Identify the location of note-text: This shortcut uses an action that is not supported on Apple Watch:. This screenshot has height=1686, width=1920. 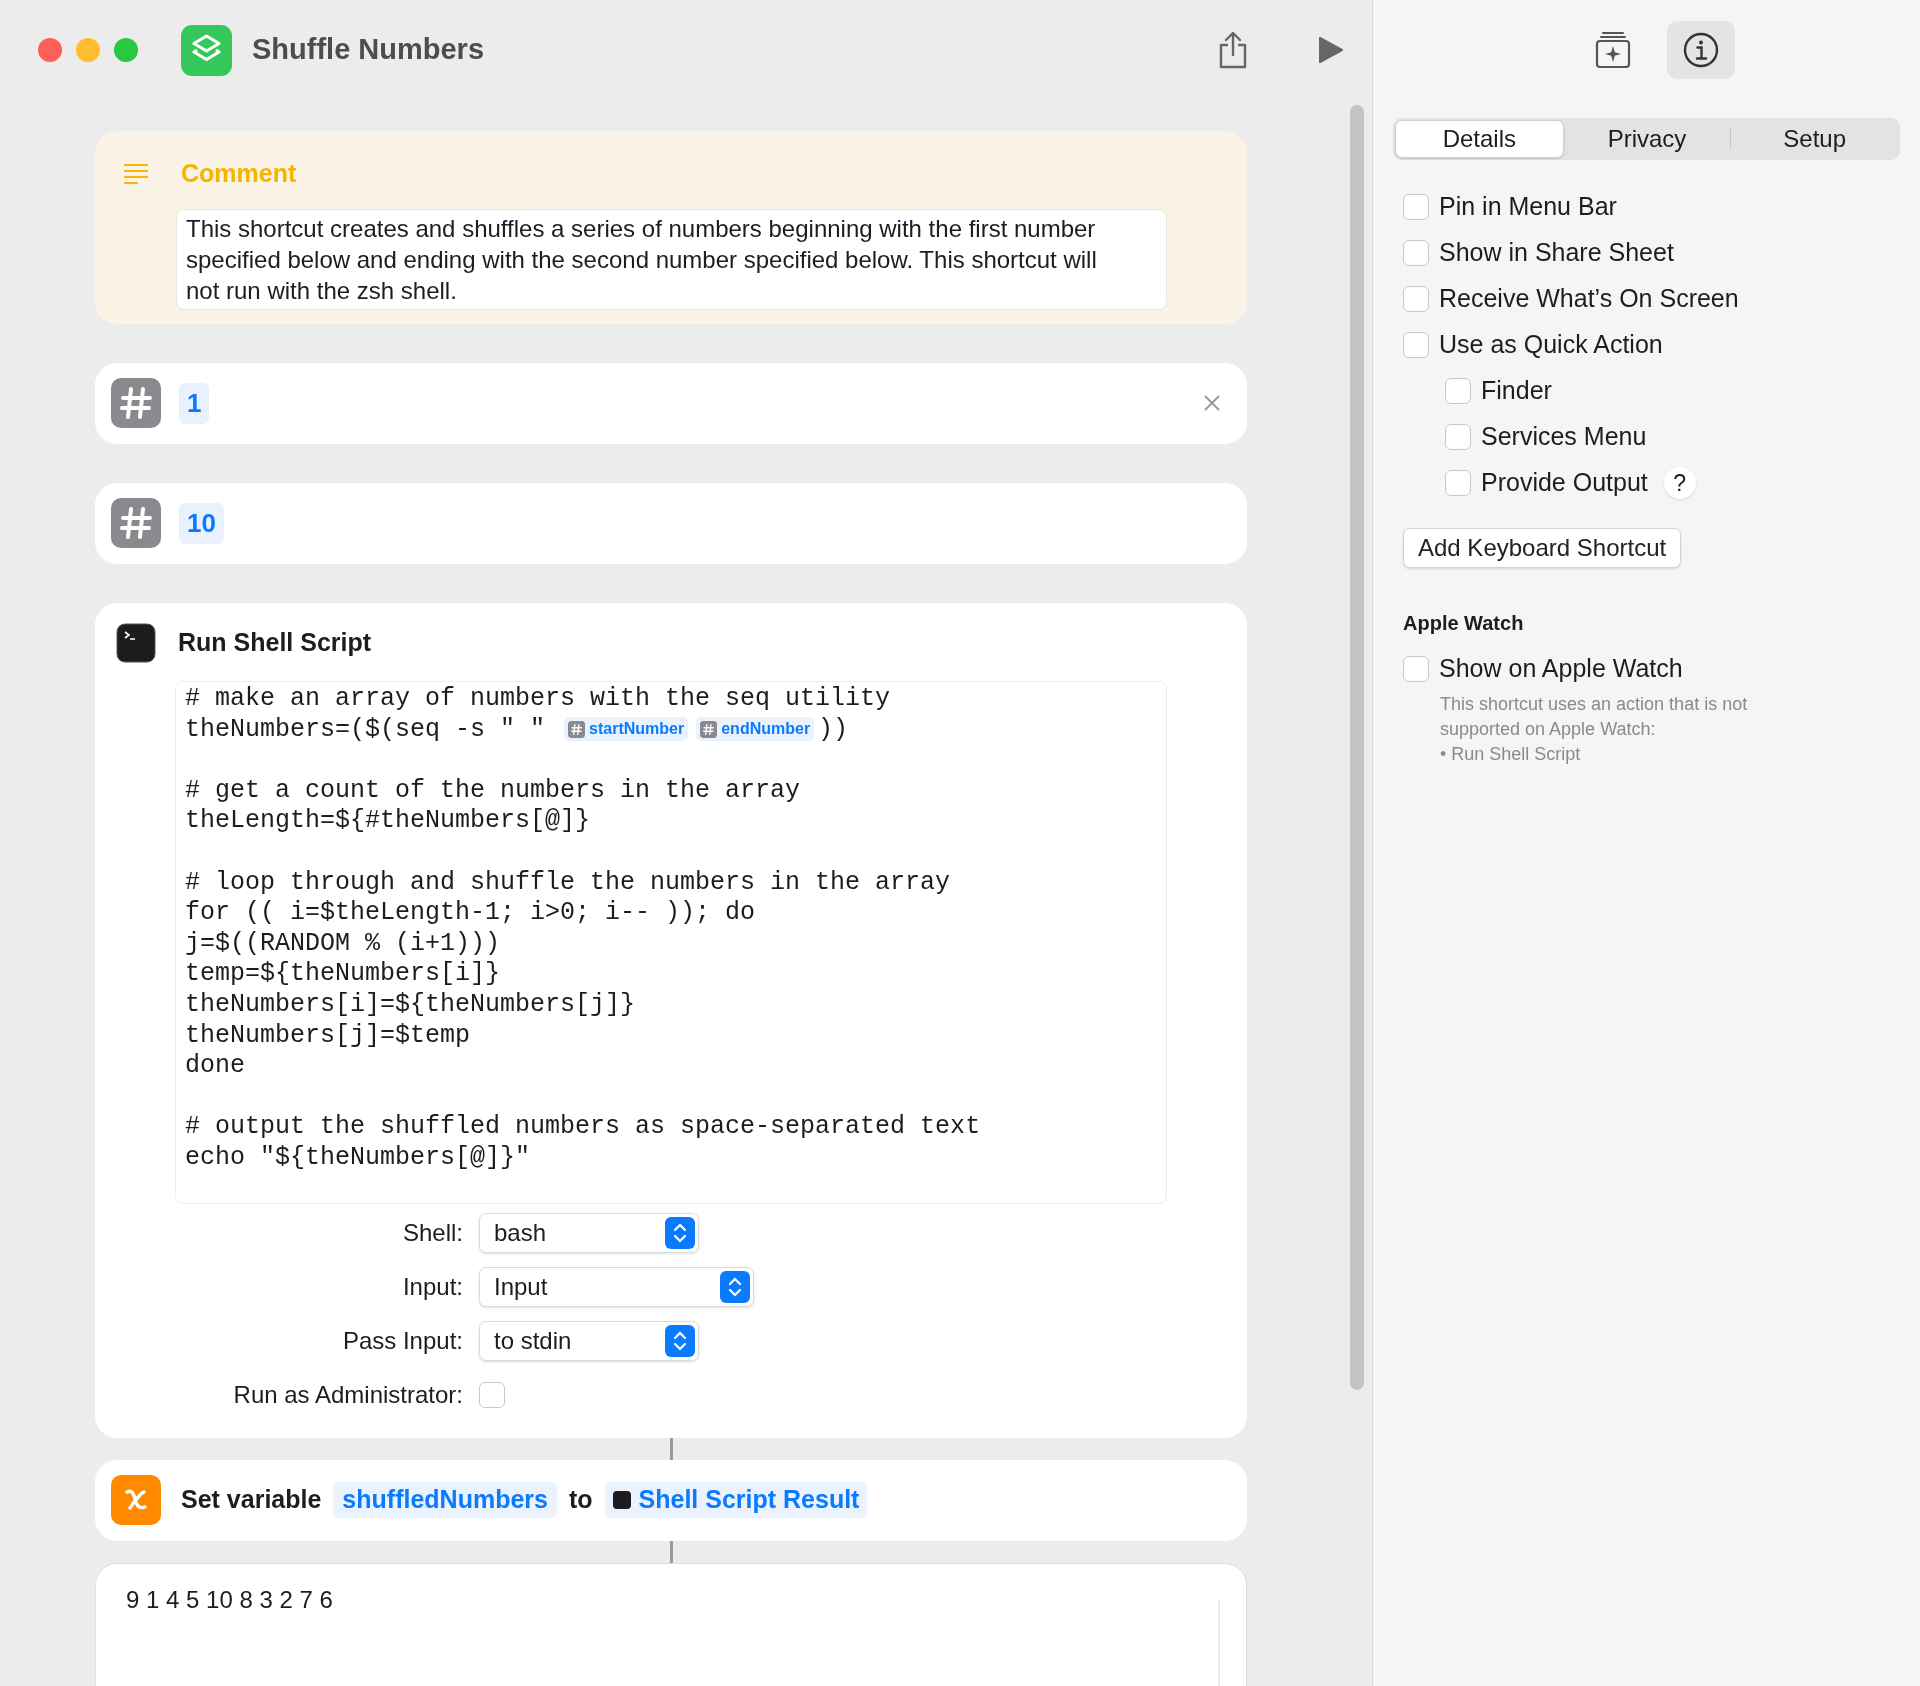
(1594, 717).